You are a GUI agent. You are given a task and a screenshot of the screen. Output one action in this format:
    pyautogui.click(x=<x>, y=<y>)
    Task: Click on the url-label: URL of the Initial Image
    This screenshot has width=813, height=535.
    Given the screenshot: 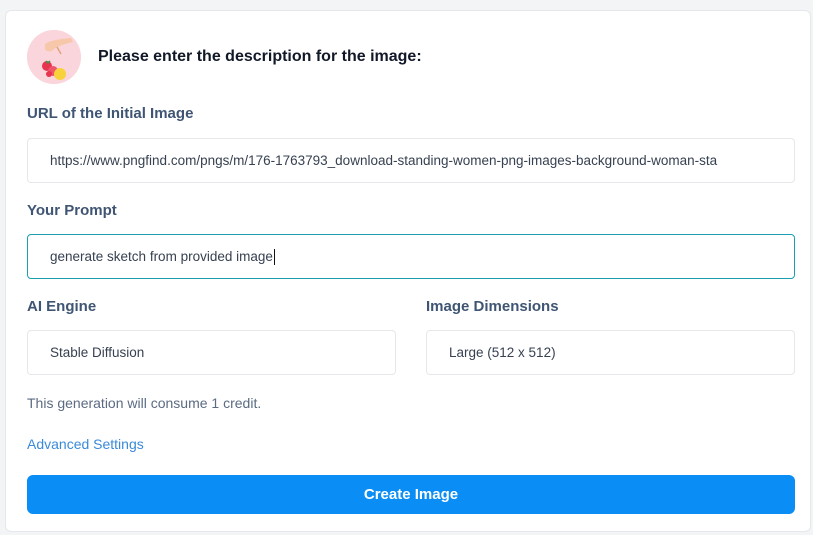 What is the action you would take?
    pyautogui.click(x=110, y=113)
    